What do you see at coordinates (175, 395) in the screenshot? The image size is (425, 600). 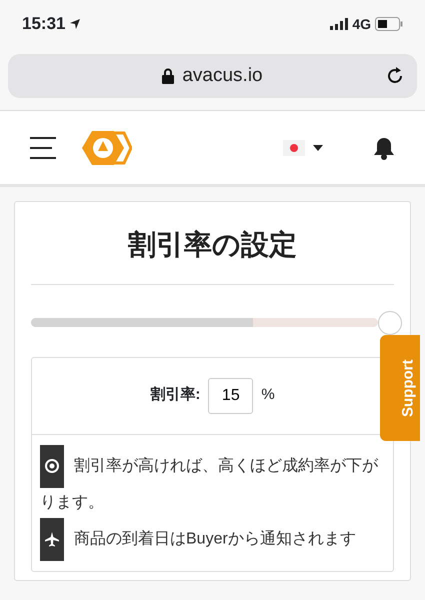 I see `rate-label: 割引率:` at bounding box center [175, 395].